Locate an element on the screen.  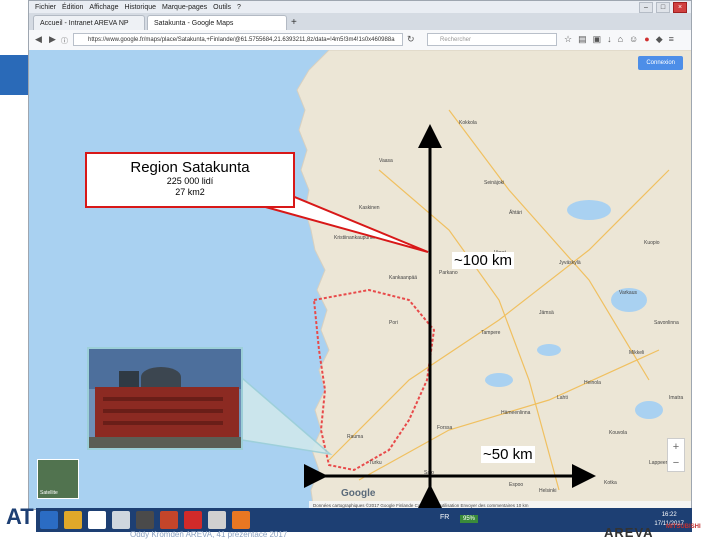
windows-taskbar: FR 95% 16:22 17/11/2017 is located at coordinates (364, 520).